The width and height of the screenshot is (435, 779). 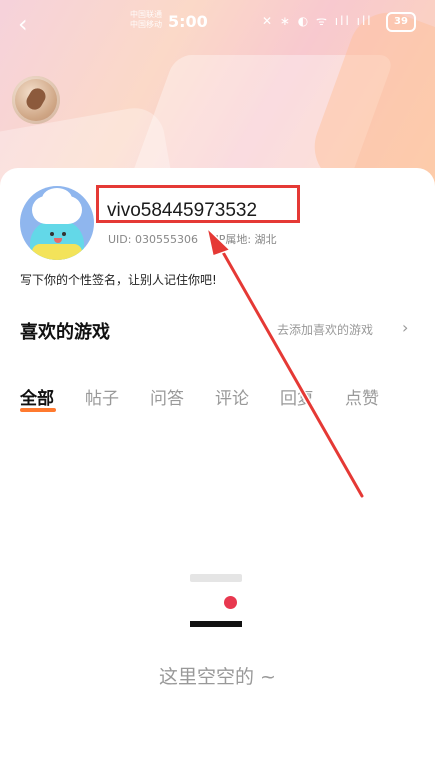 I want to click on status-time: 5:00, so click(x=188, y=21).